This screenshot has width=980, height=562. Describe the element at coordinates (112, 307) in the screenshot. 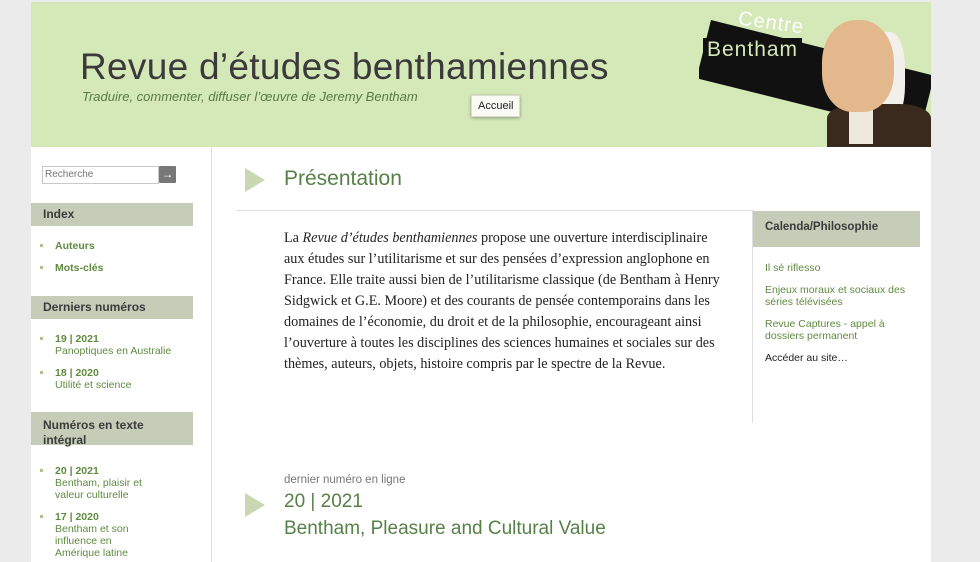

I see `derniers-numeros-heading: Derniers numéros` at that location.